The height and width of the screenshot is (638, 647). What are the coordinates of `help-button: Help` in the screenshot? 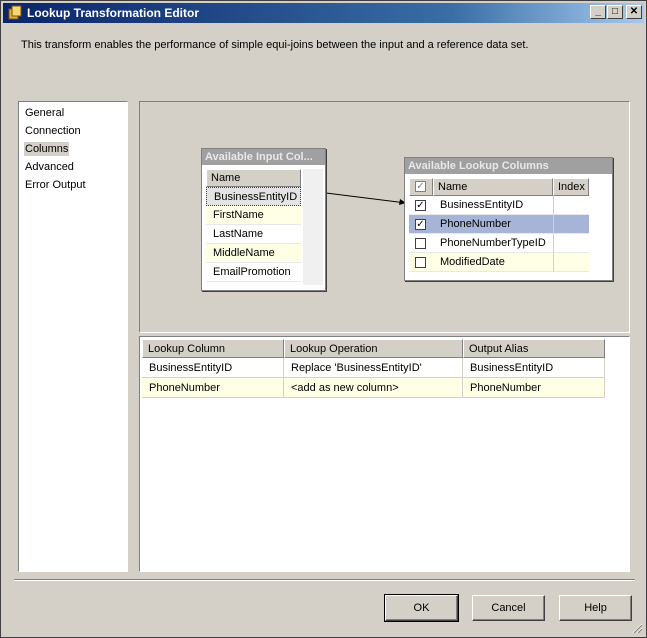 It's located at (595, 608).